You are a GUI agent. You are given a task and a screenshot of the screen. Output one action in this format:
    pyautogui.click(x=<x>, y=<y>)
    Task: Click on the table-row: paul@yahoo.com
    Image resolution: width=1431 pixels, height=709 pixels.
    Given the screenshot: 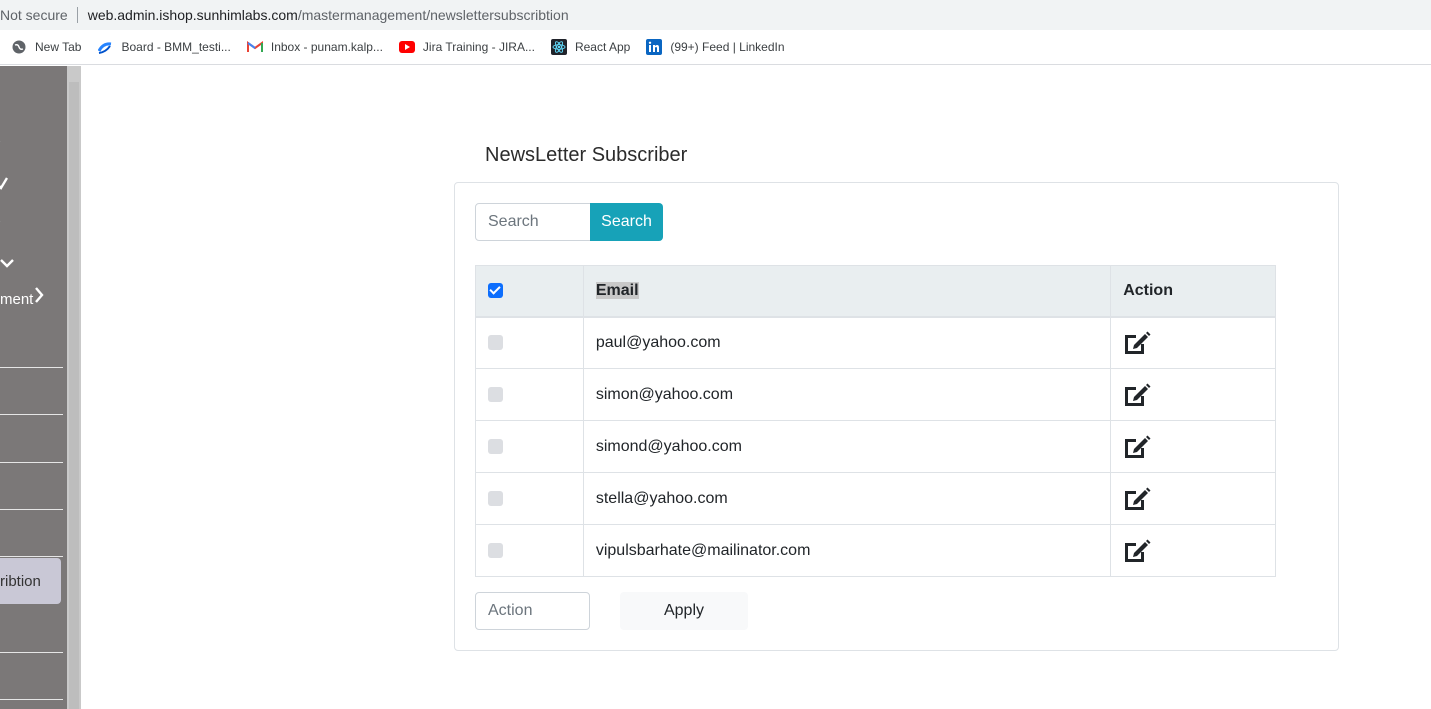 What is the action you would take?
    pyautogui.click(x=875, y=342)
    